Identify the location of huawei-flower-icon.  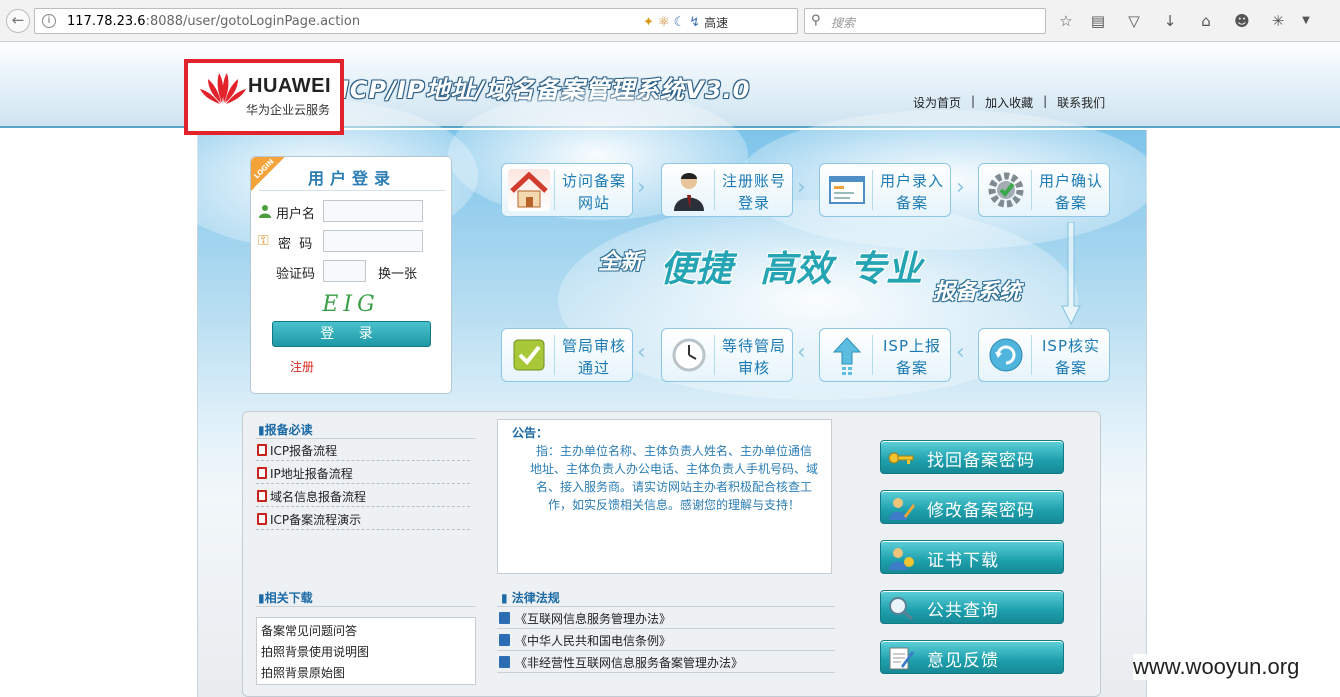
(223, 88).